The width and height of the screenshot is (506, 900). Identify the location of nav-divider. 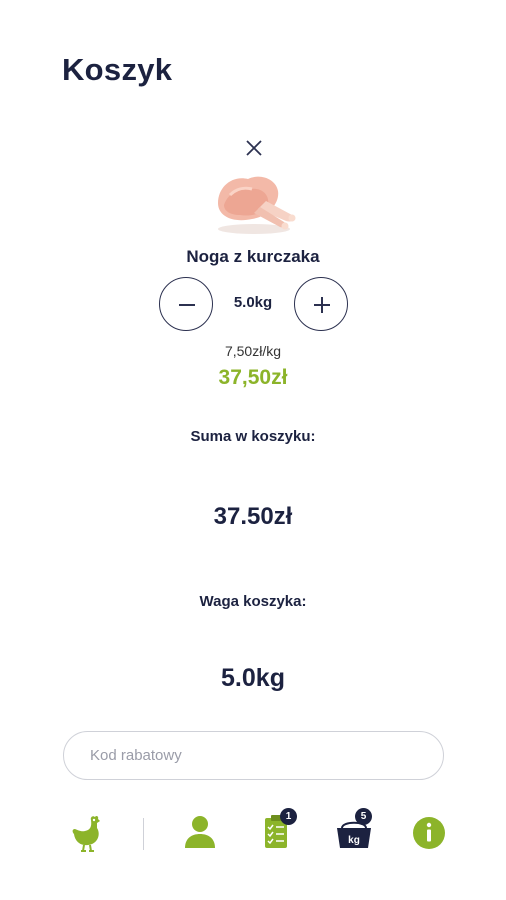
(143, 834).